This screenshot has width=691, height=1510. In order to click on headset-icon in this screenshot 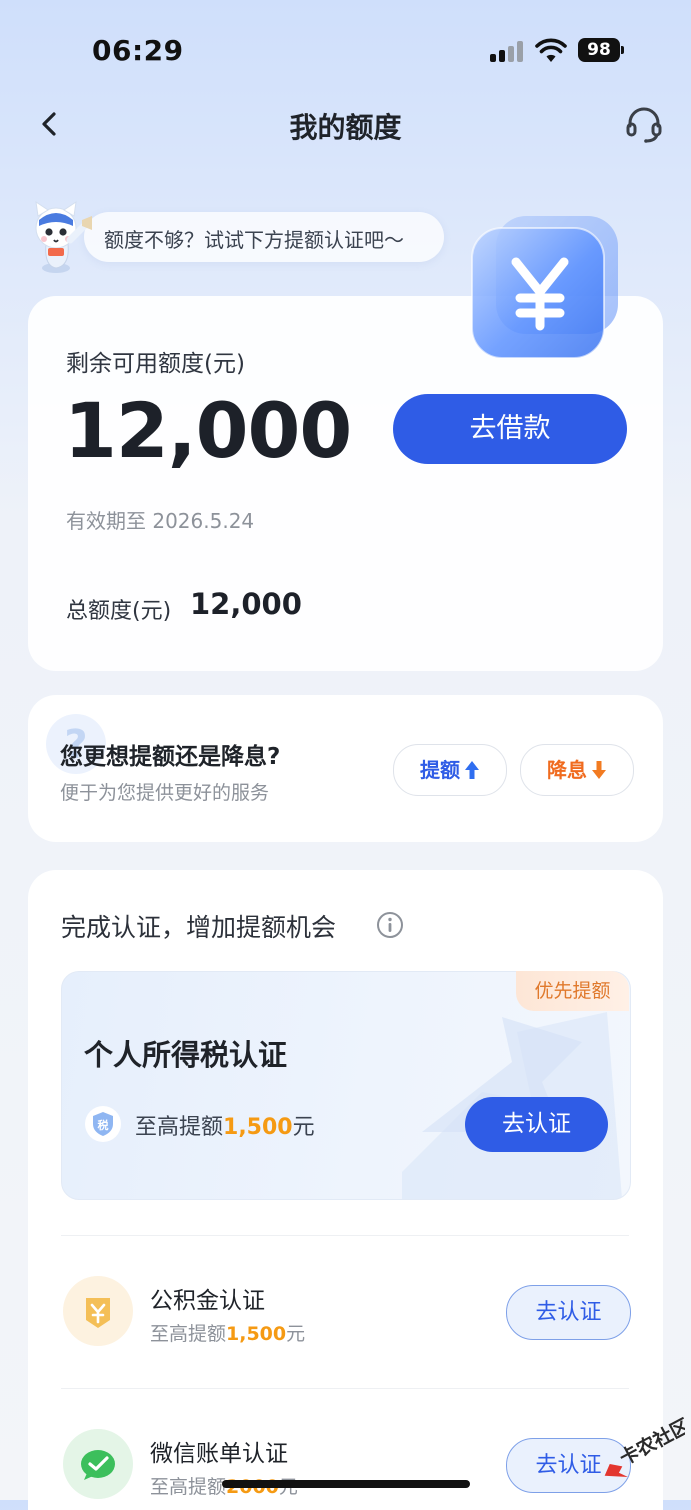, I will do `click(644, 124)`.